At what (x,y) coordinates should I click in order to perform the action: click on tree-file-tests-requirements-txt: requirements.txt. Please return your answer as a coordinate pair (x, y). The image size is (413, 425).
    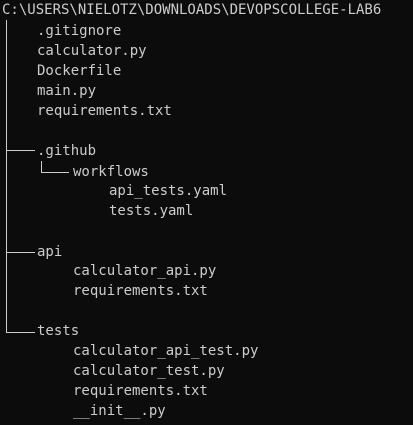
    Looking at the image, I should click on (140, 391).